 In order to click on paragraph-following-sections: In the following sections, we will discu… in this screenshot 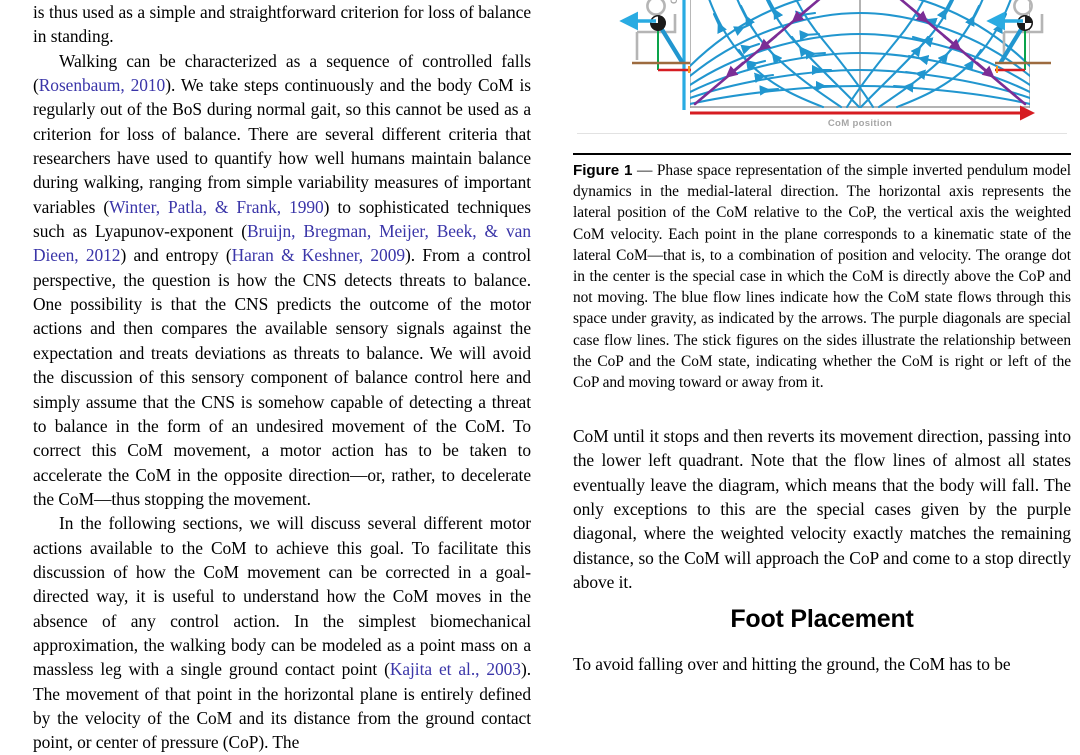, I will do `click(282, 632)`.